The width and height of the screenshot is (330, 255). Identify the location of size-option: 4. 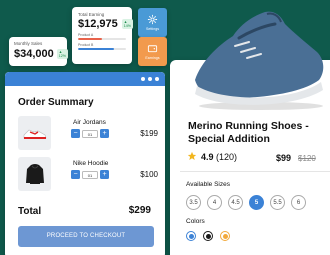
(214, 202).